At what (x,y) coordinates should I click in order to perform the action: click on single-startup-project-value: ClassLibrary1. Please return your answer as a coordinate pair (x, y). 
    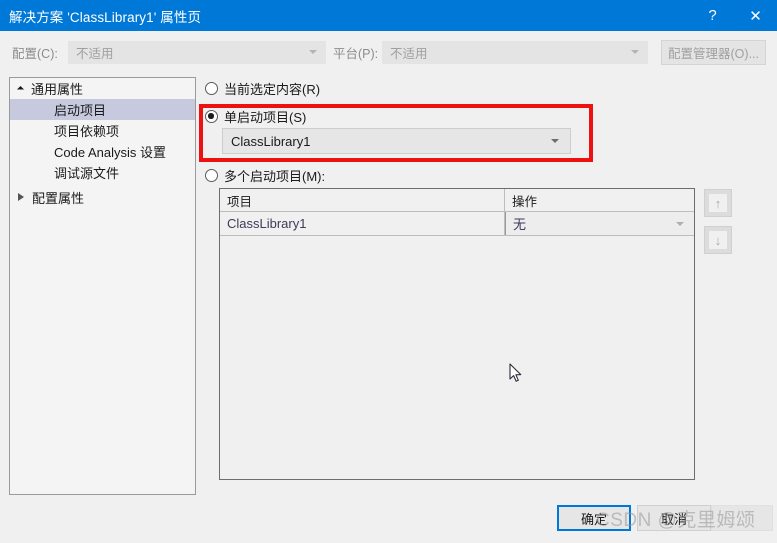
    Looking at the image, I should click on (271, 141).